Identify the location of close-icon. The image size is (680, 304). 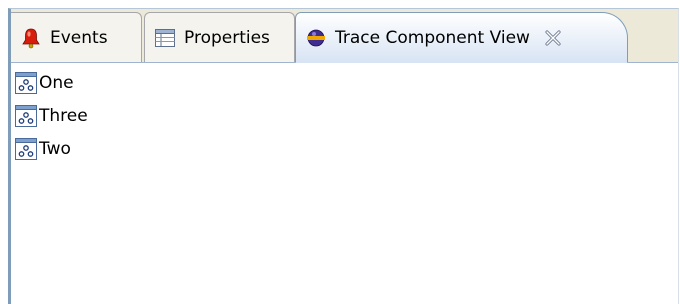
(553, 38).